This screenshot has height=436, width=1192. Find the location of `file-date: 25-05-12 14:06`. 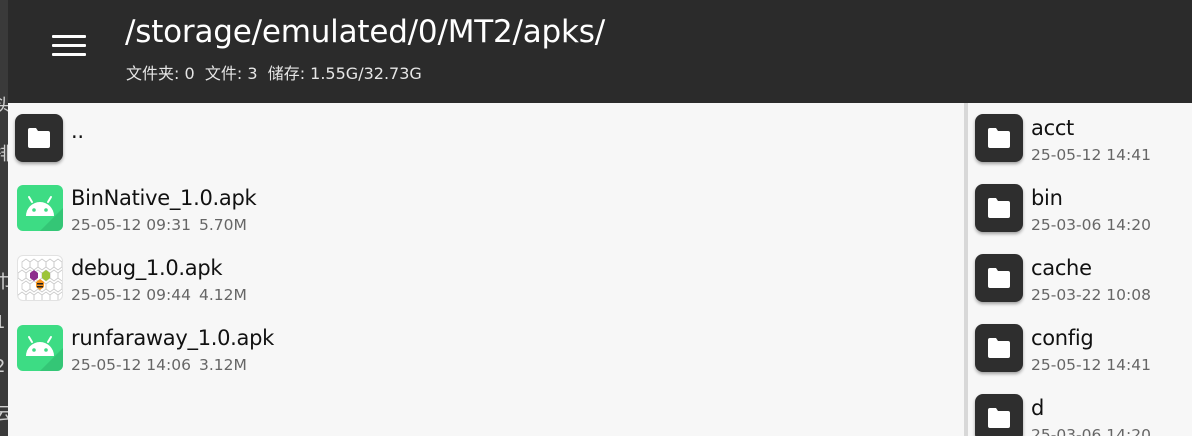

file-date: 25-05-12 14:06 is located at coordinates (131, 365).